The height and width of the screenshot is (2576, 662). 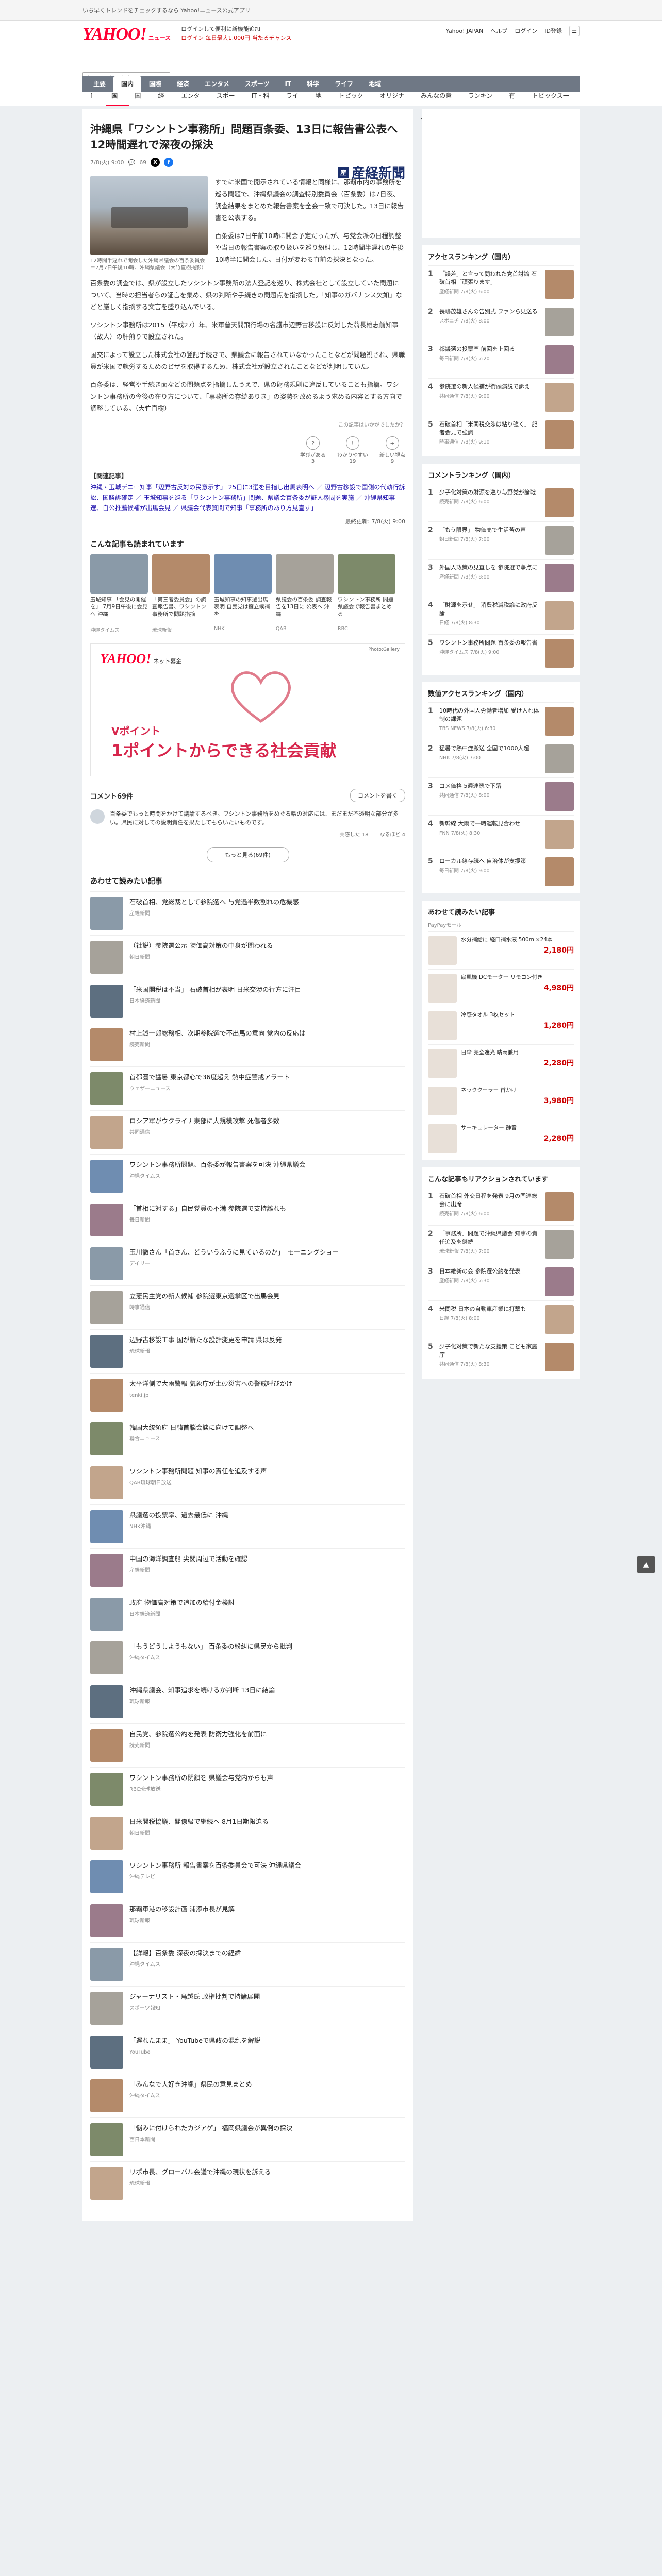 What do you see at coordinates (248, 1964) in the screenshot?
I see `list-item: 【詳報】百条委 深夜の採決までの経緯 沖縄タイムス` at bounding box center [248, 1964].